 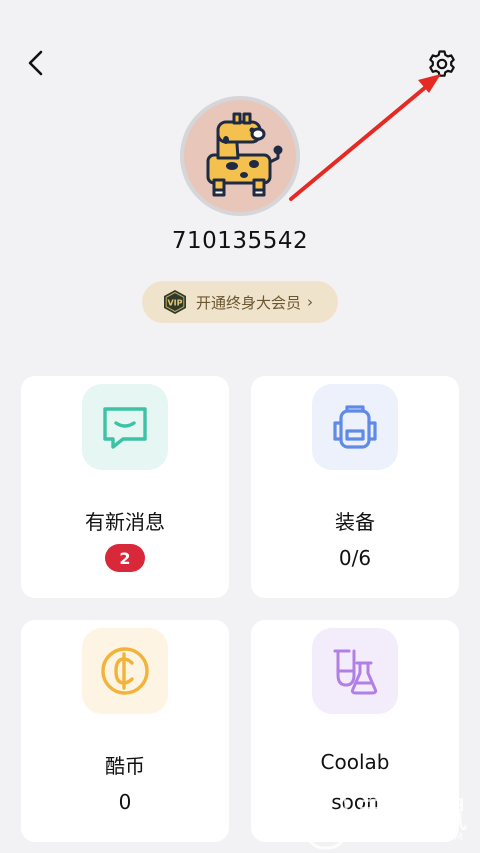 I want to click on equipment-count: 0/6, so click(x=355, y=558).